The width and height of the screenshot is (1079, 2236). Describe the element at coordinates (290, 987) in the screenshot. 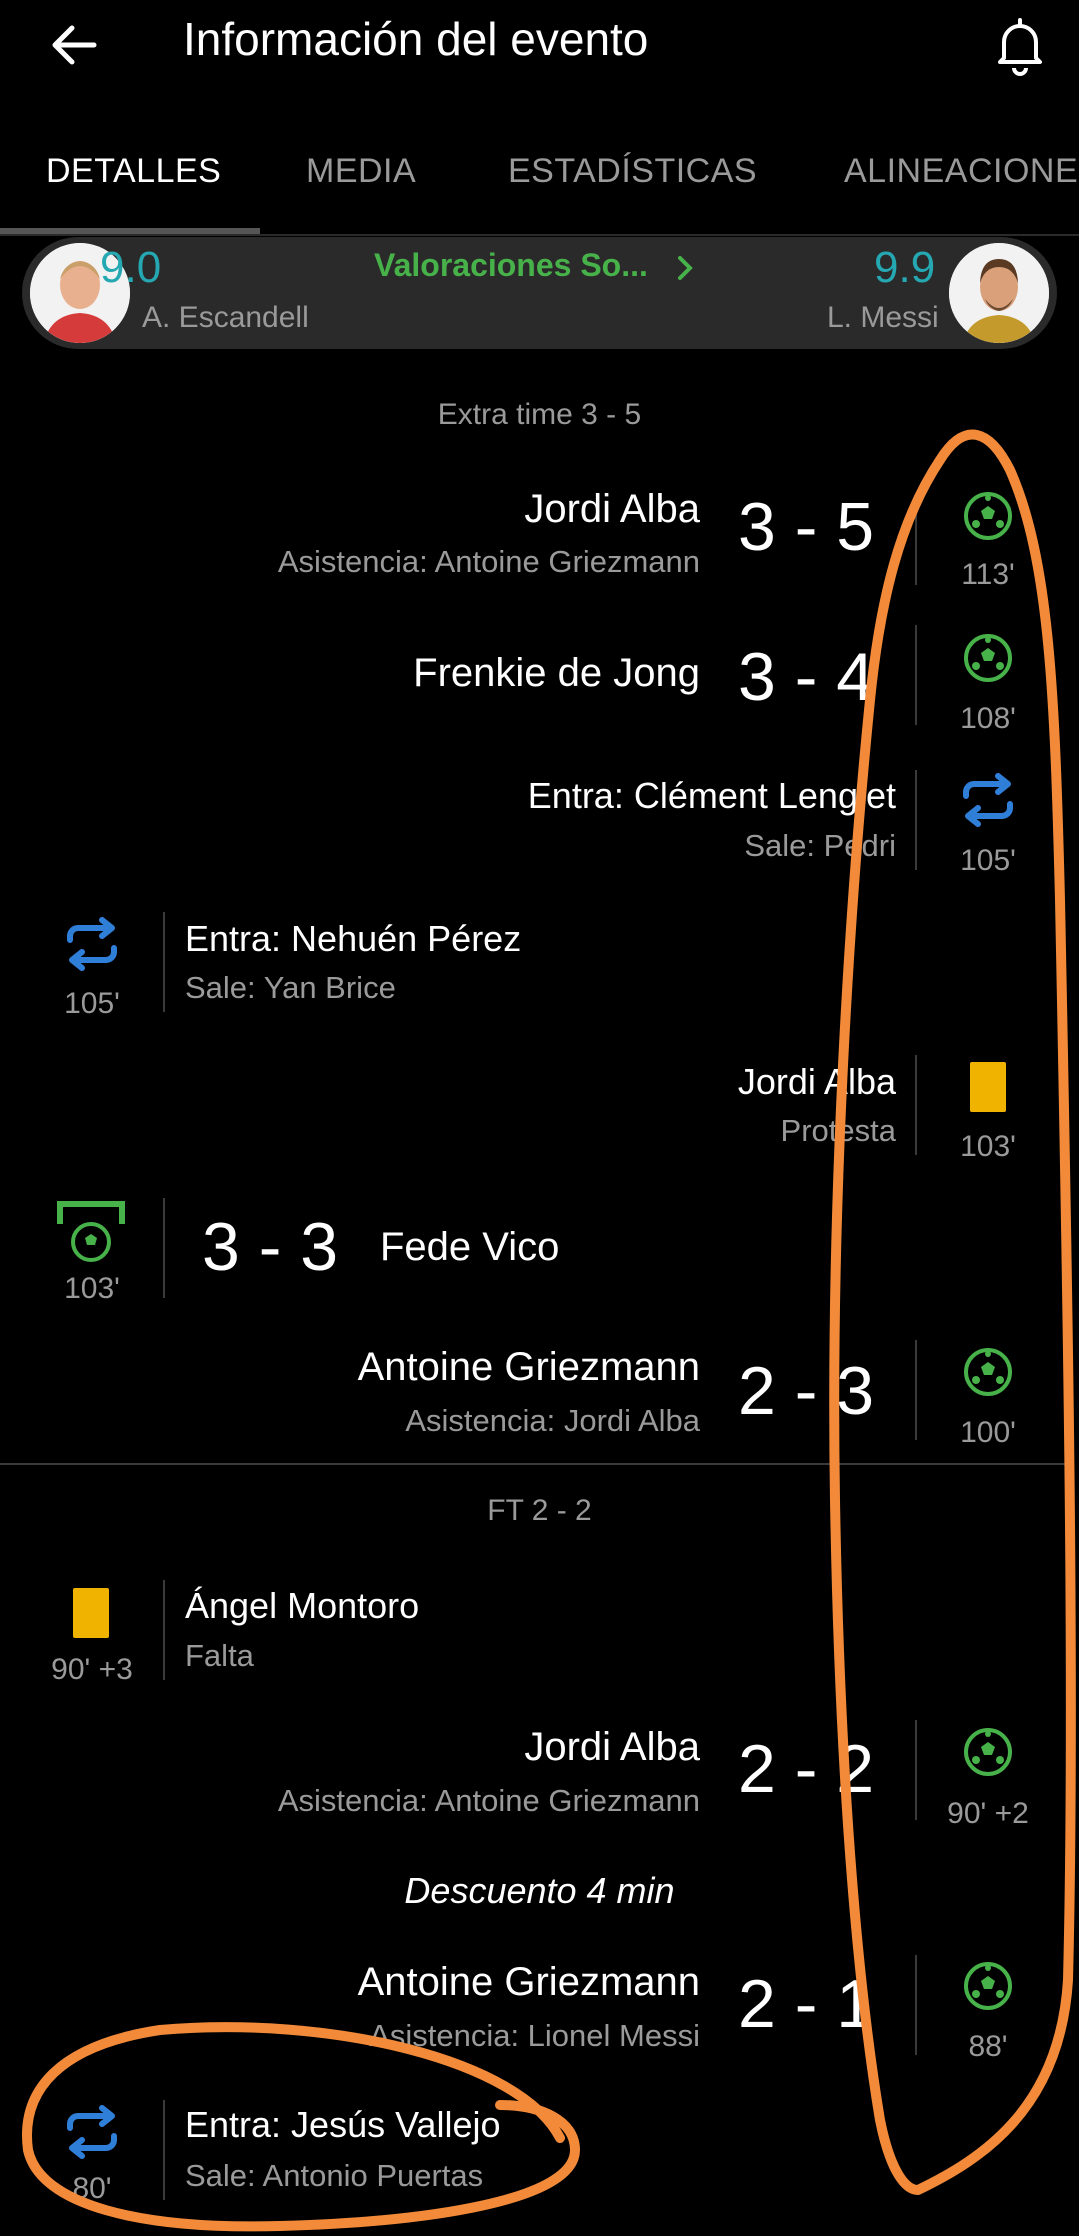

I see `event-detail: Sale: Yan Brice` at that location.